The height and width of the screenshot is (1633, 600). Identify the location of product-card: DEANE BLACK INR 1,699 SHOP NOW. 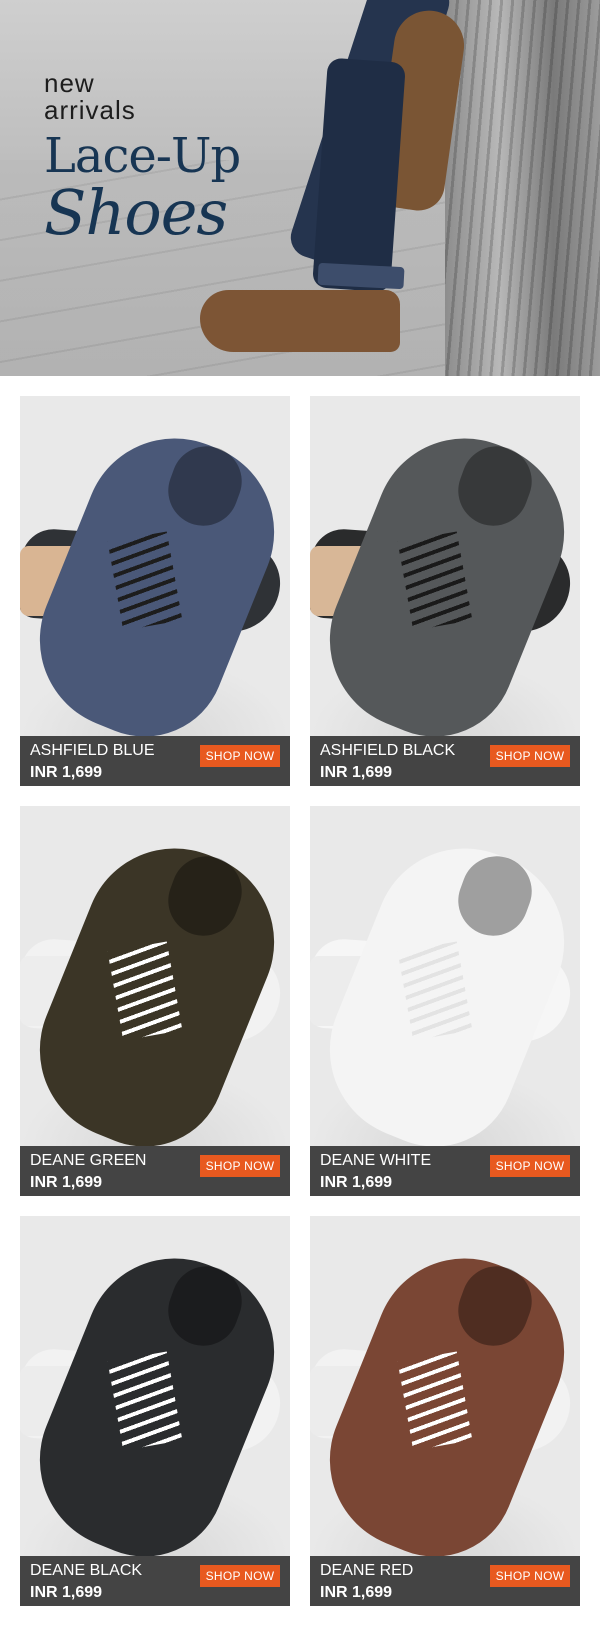
(155, 1411).